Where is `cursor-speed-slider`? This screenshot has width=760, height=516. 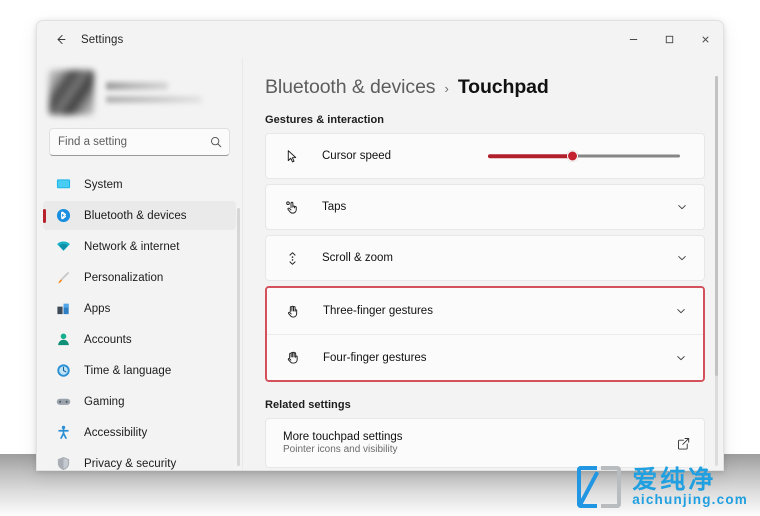
cursor-speed-slider is located at coordinates (584, 156).